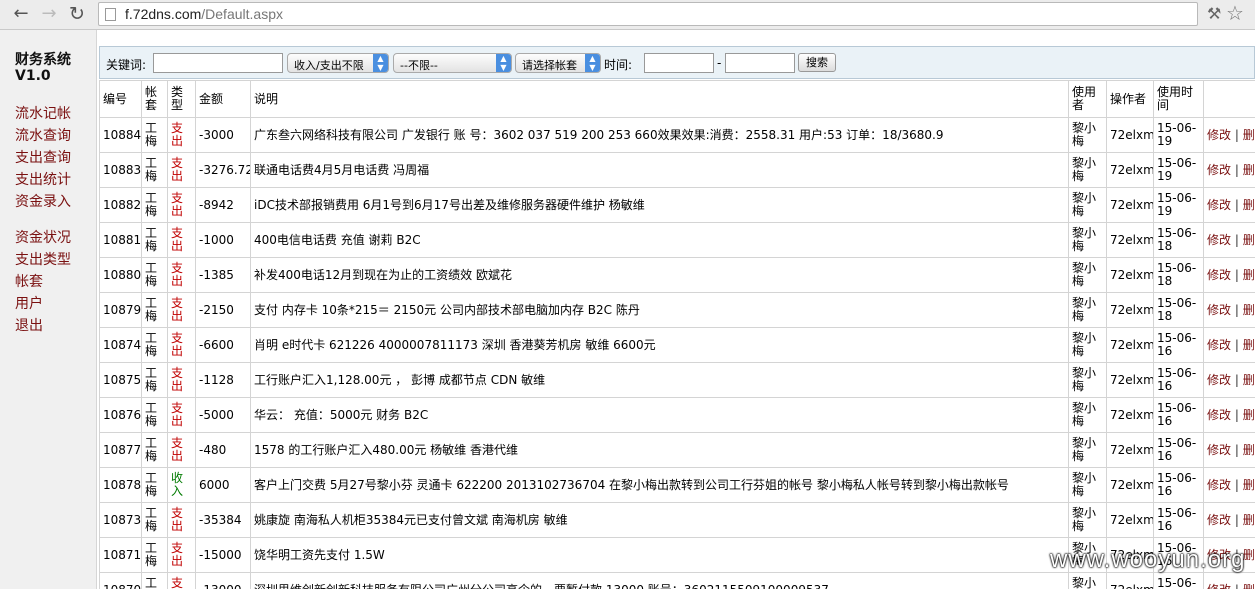  What do you see at coordinates (1130, 135) in the screenshot?
I see `cell-operator: 72elxm` at bounding box center [1130, 135].